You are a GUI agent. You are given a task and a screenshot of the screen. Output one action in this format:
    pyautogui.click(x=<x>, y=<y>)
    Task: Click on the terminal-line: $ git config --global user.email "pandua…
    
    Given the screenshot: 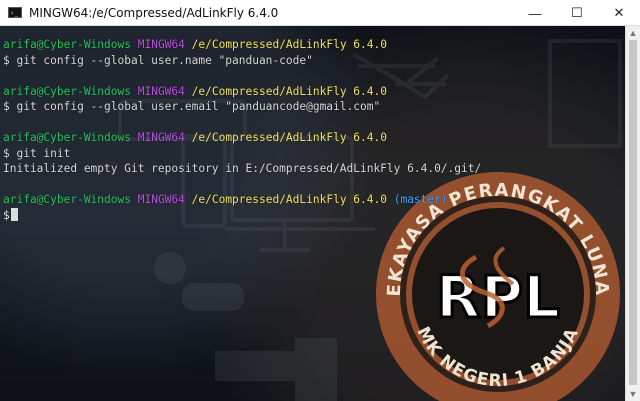 What is the action you would take?
    pyautogui.click(x=192, y=106)
    